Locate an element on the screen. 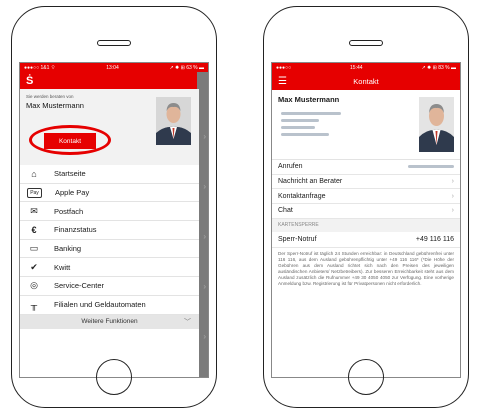 This screenshot has height=414, width=479. highlight-circle is located at coordinates (70, 140).